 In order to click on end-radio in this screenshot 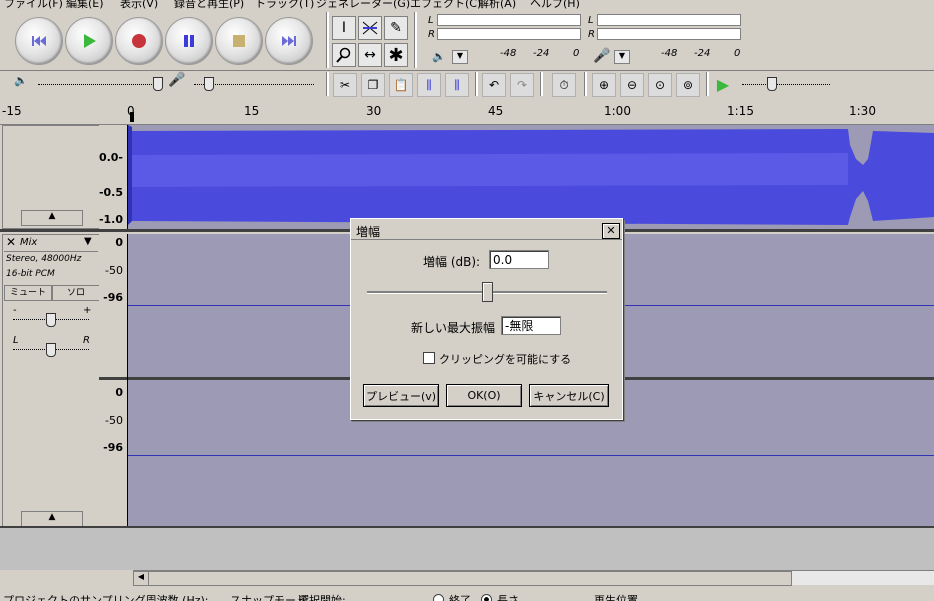, I will do `click(438, 597)`.